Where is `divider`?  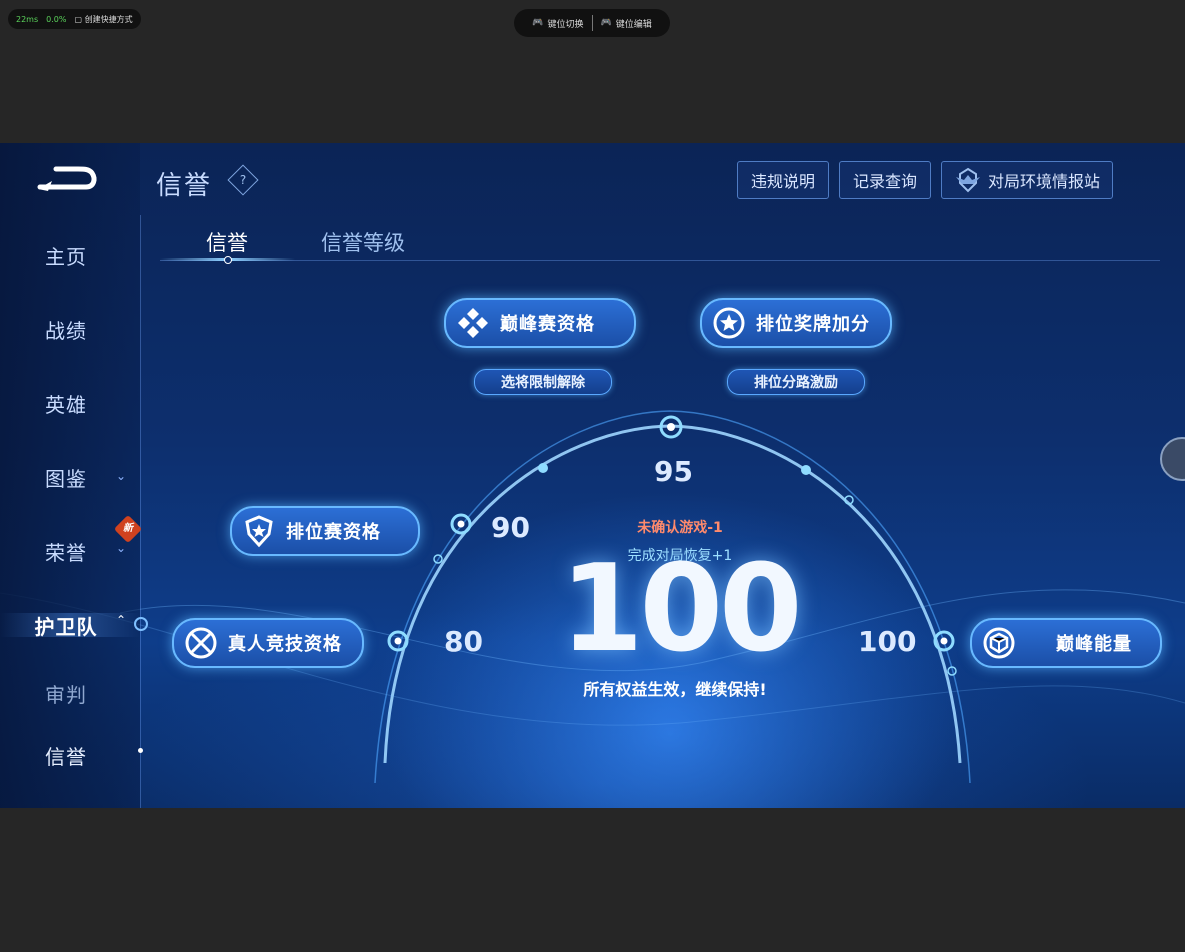 divider is located at coordinates (592, 23).